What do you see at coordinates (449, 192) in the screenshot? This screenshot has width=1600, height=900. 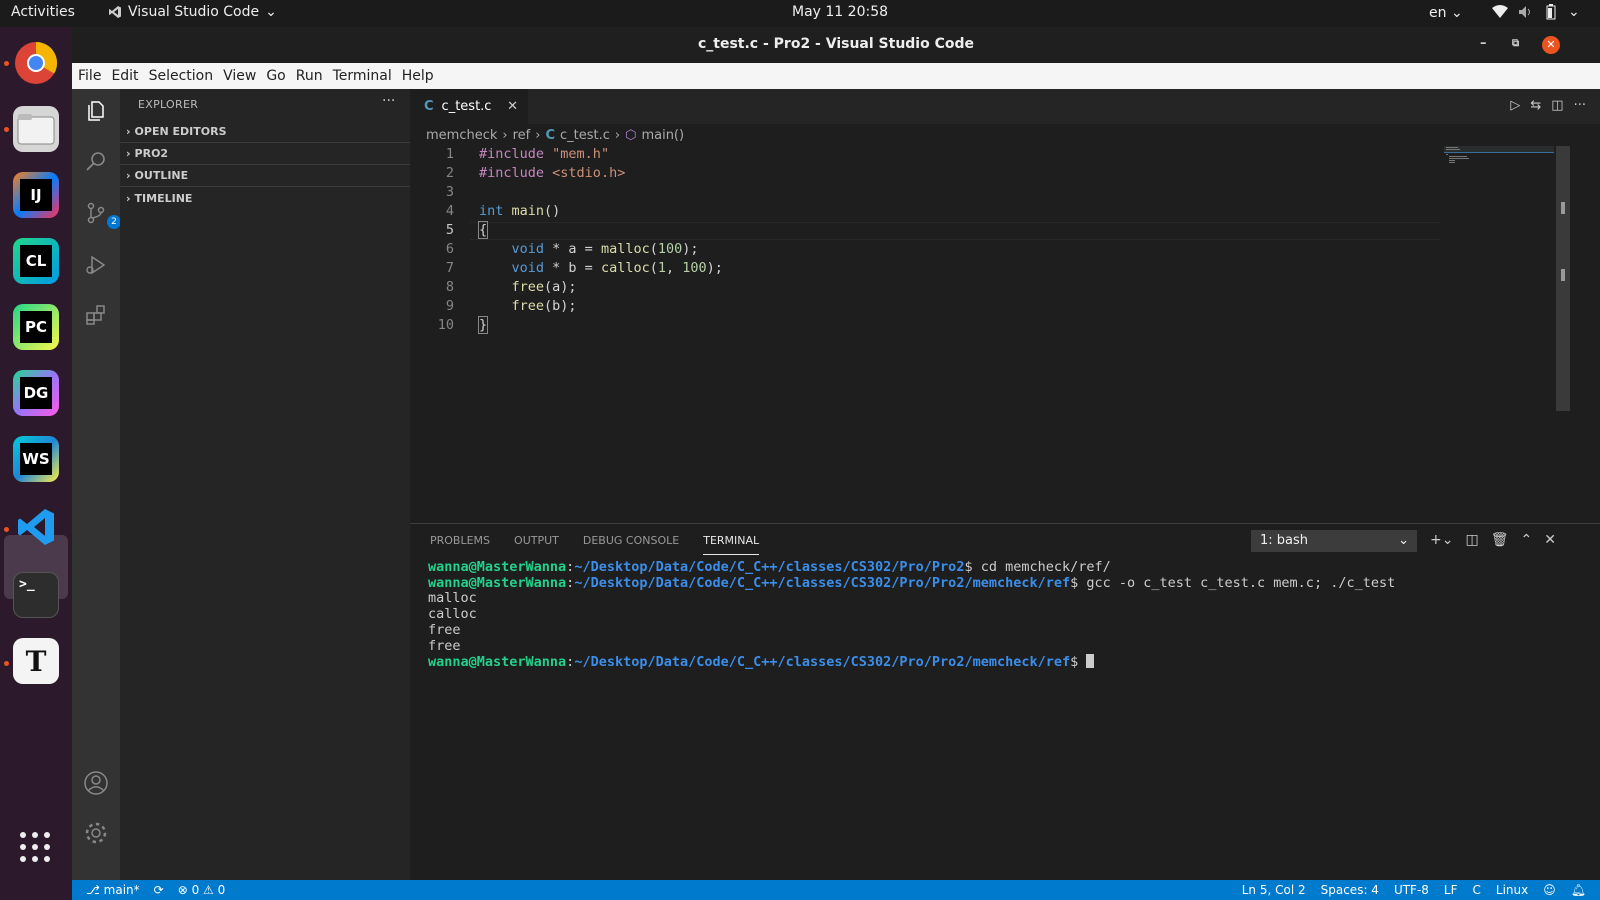 I see `line-number: 3` at bounding box center [449, 192].